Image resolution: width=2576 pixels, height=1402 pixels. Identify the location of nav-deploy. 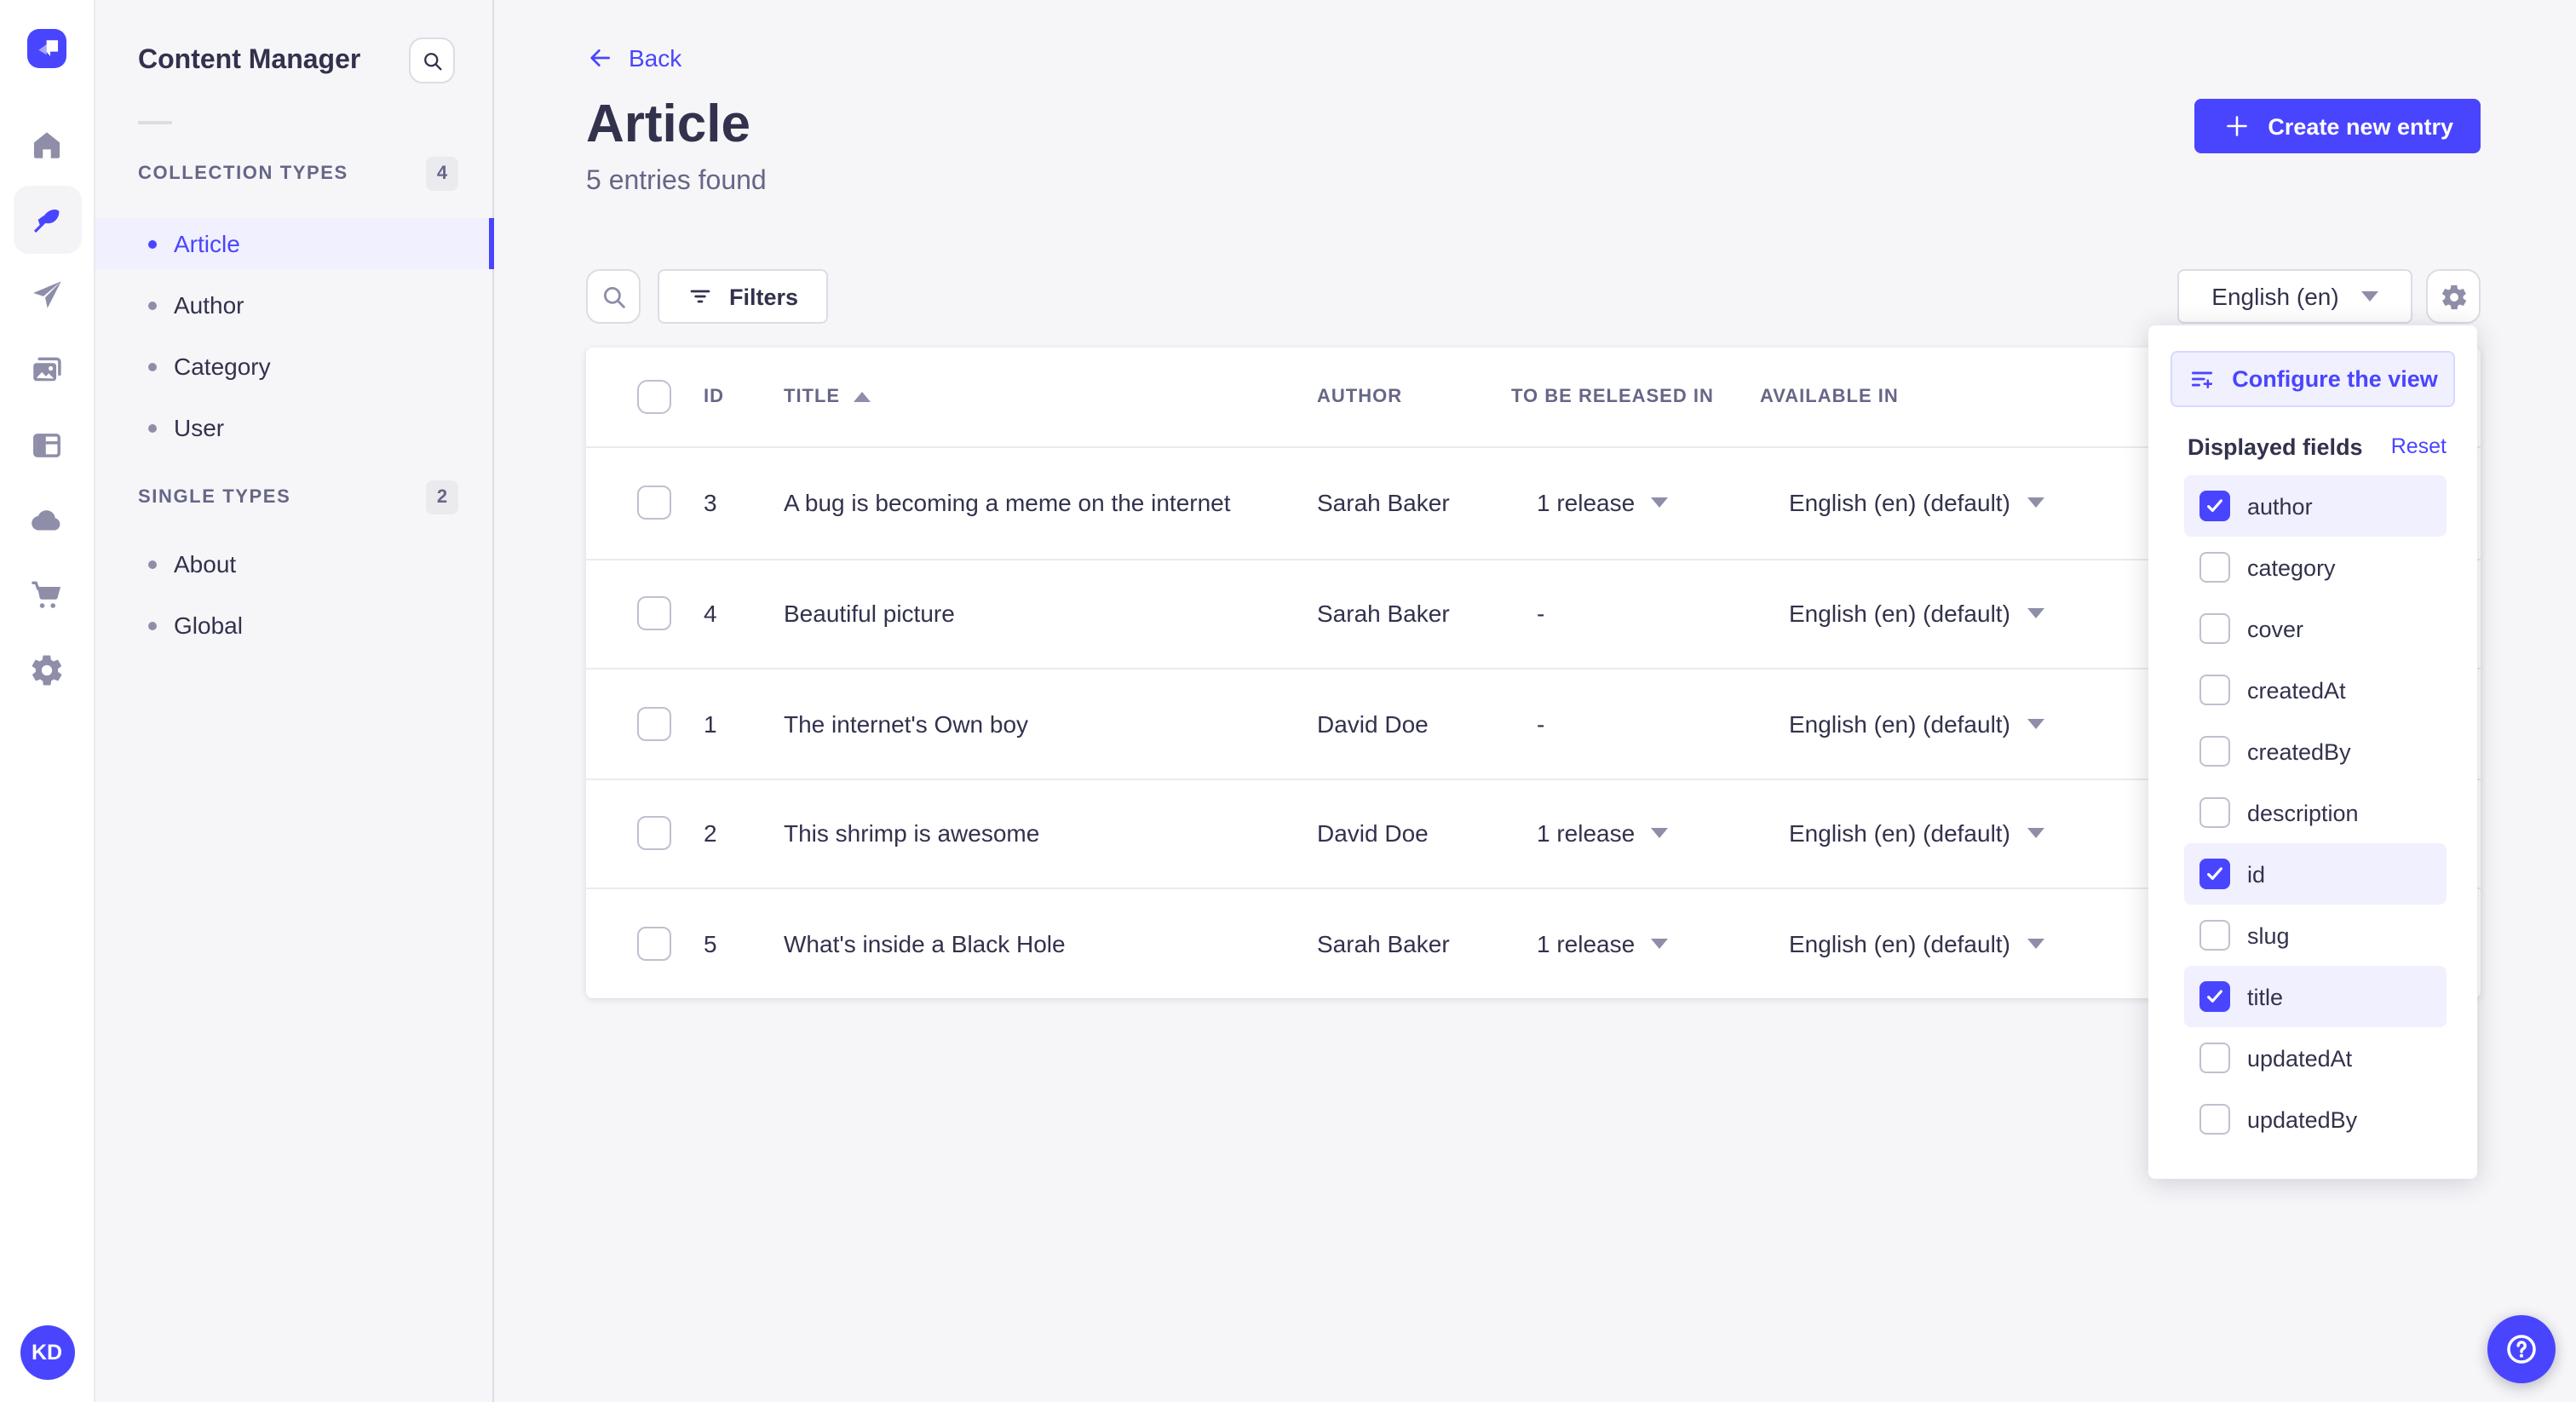
(47, 520).